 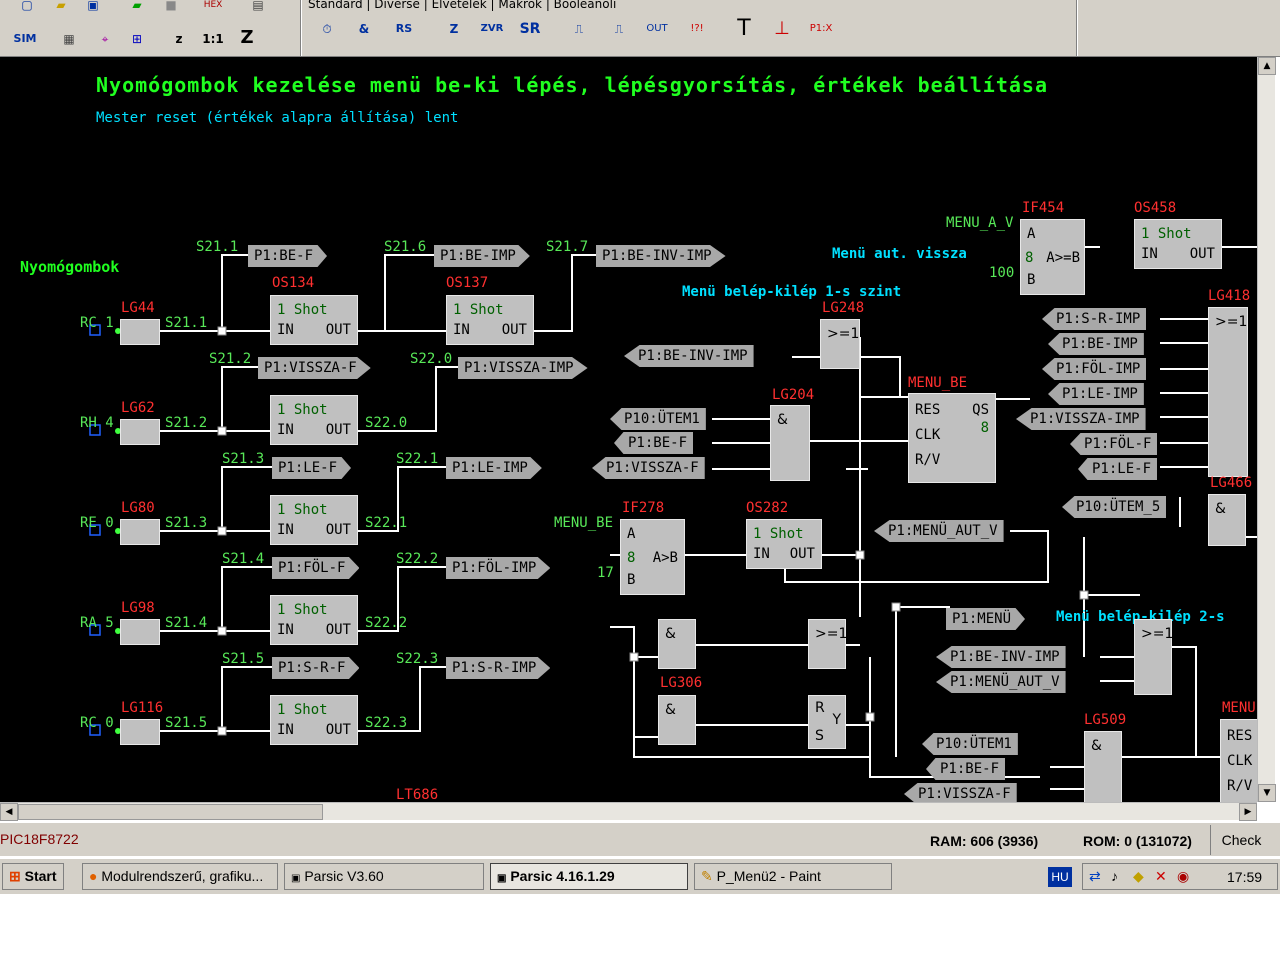 I want to click on security-icon: ◉, so click(x=1183, y=876).